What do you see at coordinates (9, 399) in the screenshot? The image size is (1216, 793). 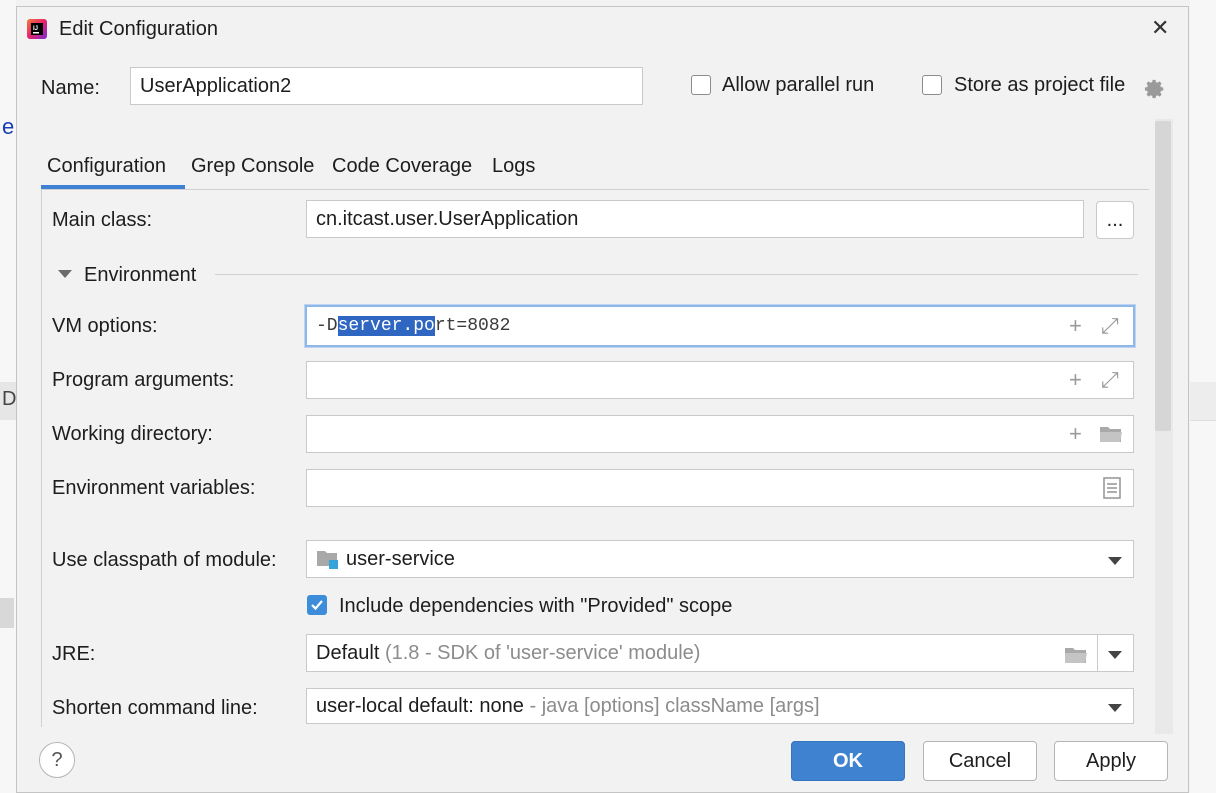 I see `background-text: D` at bounding box center [9, 399].